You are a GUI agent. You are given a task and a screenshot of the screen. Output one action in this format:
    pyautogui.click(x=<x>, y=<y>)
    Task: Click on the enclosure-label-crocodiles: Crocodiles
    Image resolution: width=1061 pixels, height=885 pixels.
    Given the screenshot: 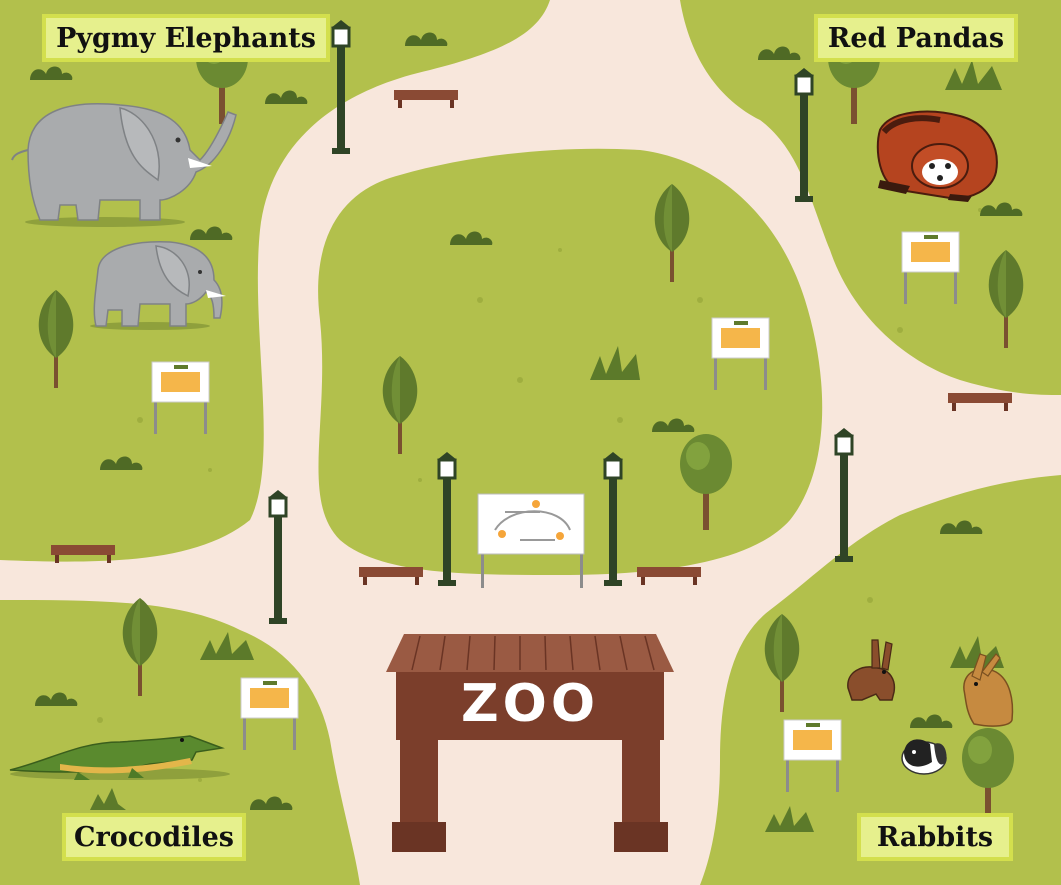 What is the action you would take?
    pyautogui.click(x=154, y=837)
    